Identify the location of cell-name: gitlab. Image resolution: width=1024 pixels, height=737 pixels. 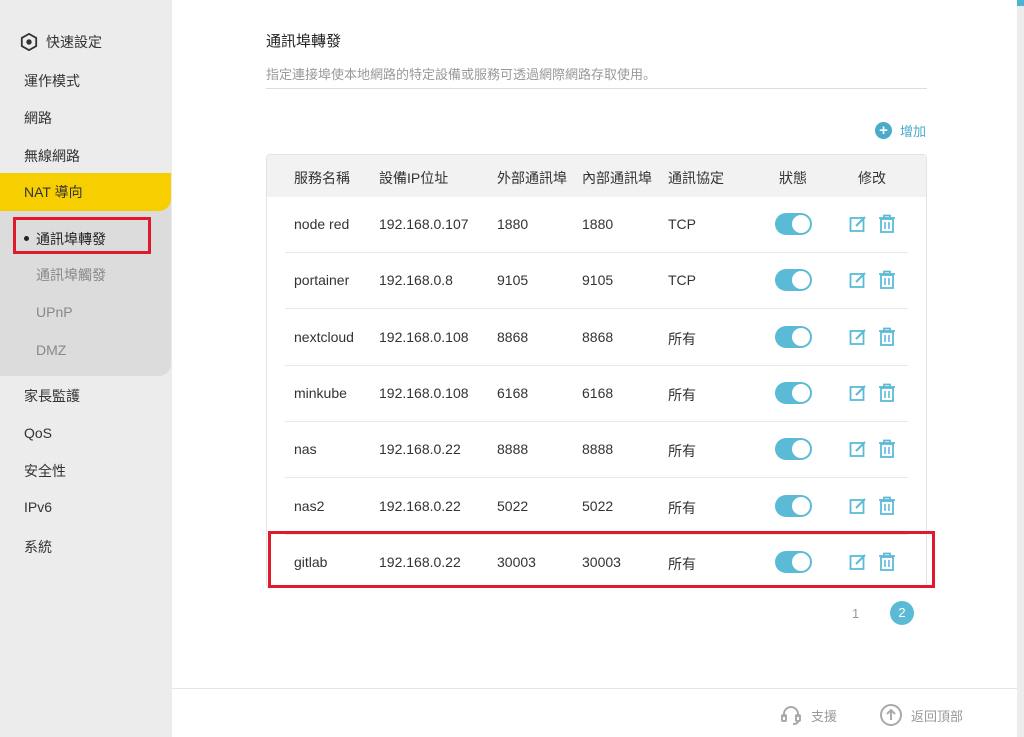
(311, 561).